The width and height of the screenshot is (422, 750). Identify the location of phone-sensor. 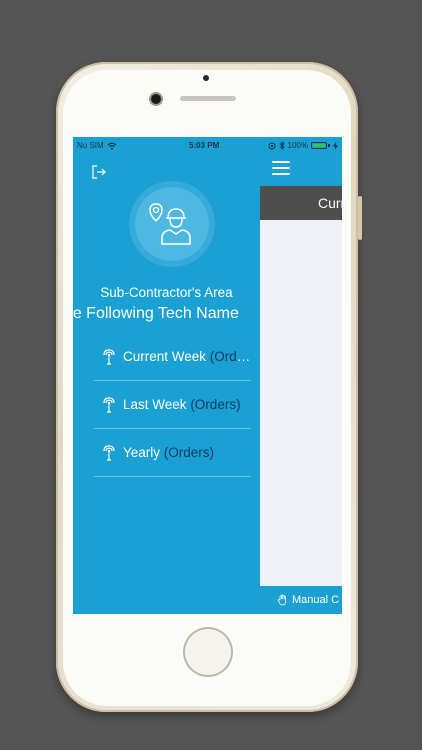
(206, 78).